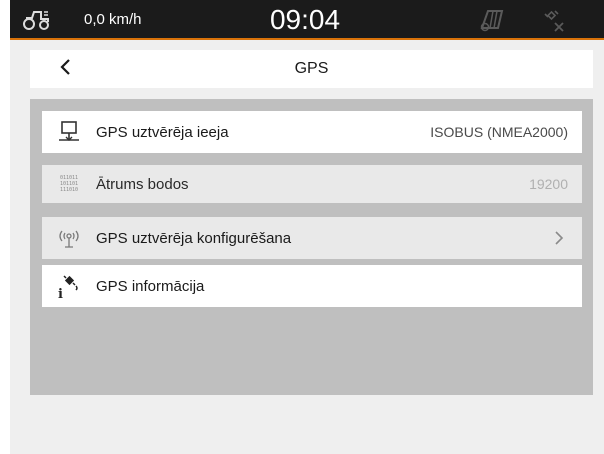 This screenshot has width=604, height=454. Describe the element at coordinates (553, 23) in the screenshot. I see `gps-disabled-icon` at that location.